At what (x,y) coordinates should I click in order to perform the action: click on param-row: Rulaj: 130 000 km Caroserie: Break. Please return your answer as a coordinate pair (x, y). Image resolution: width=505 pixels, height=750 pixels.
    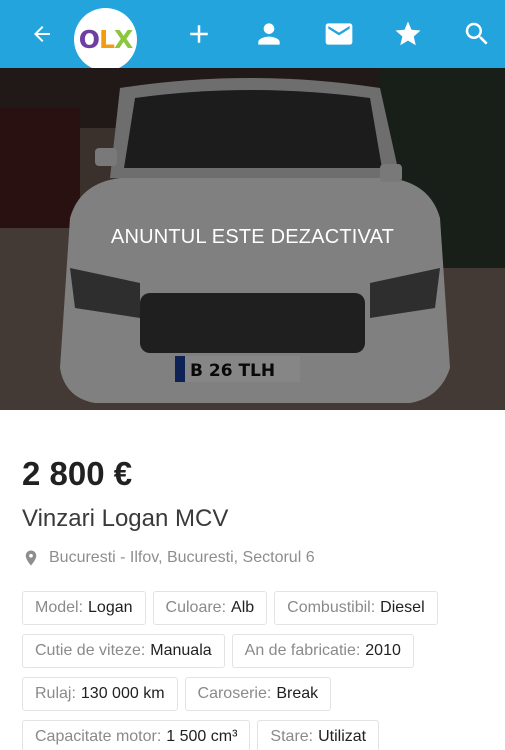
    Looking at the image, I should click on (257, 694).